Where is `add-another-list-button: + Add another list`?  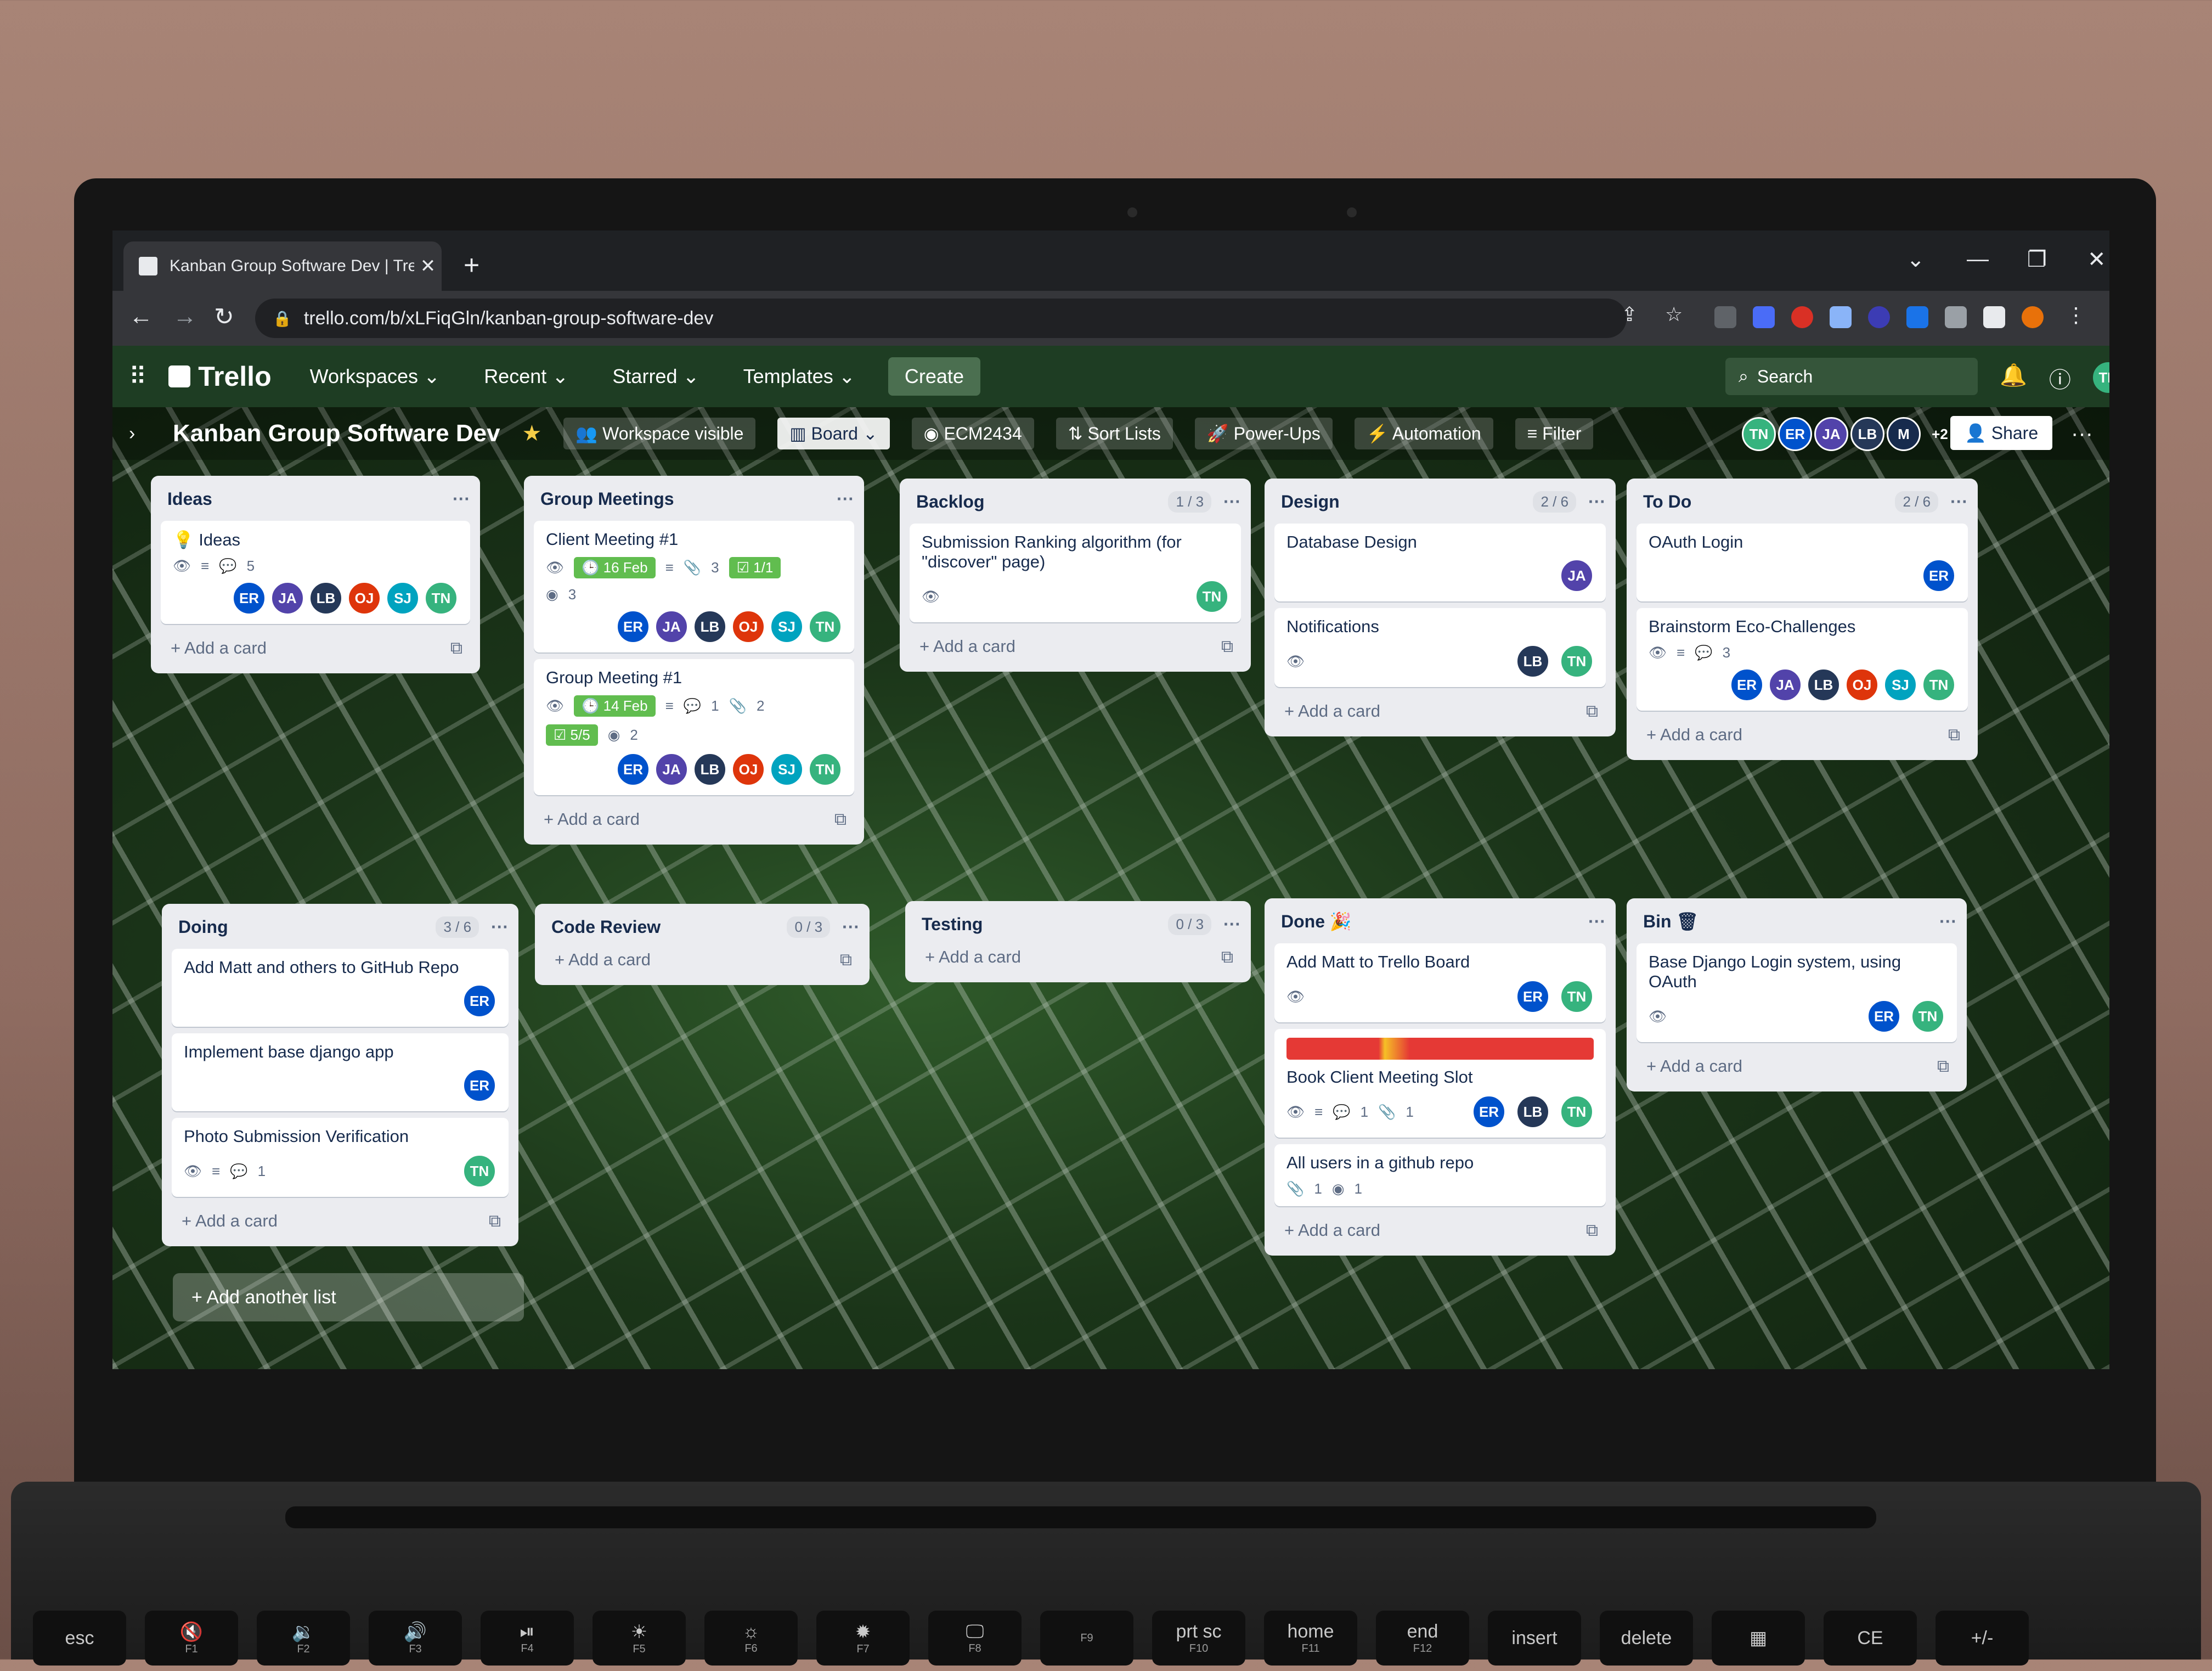 add-another-list-button: + Add another list is located at coordinates (349, 1297).